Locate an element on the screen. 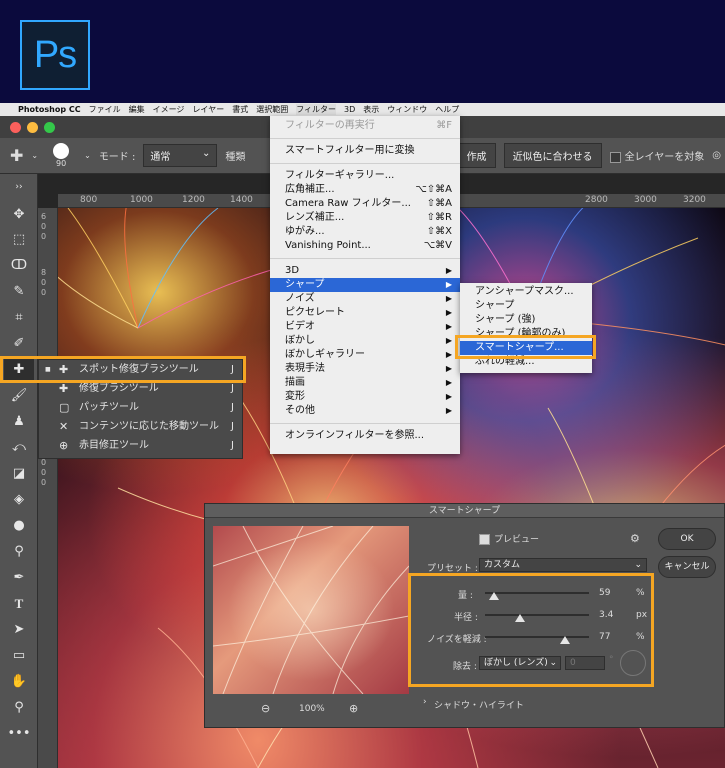 The height and width of the screenshot is (768, 725). menu-image: イメージ is located at coordinates (169, 109).